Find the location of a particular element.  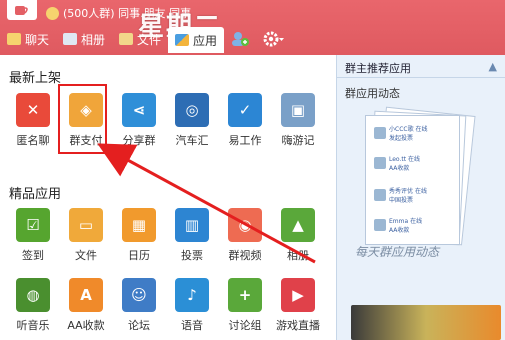

app-label: 相册 is located at coordinates (298, 255).